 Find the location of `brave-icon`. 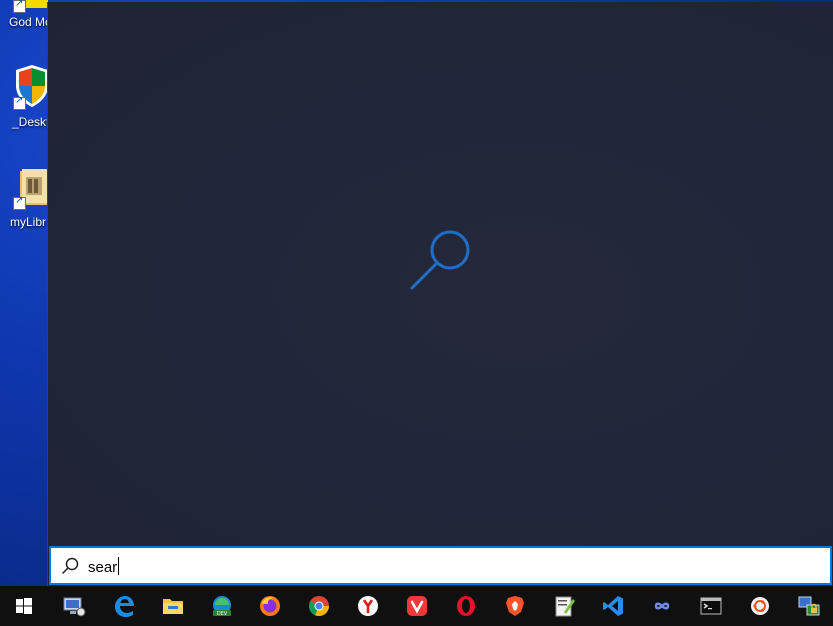

brave-icon is located at coordinates (515, 606).